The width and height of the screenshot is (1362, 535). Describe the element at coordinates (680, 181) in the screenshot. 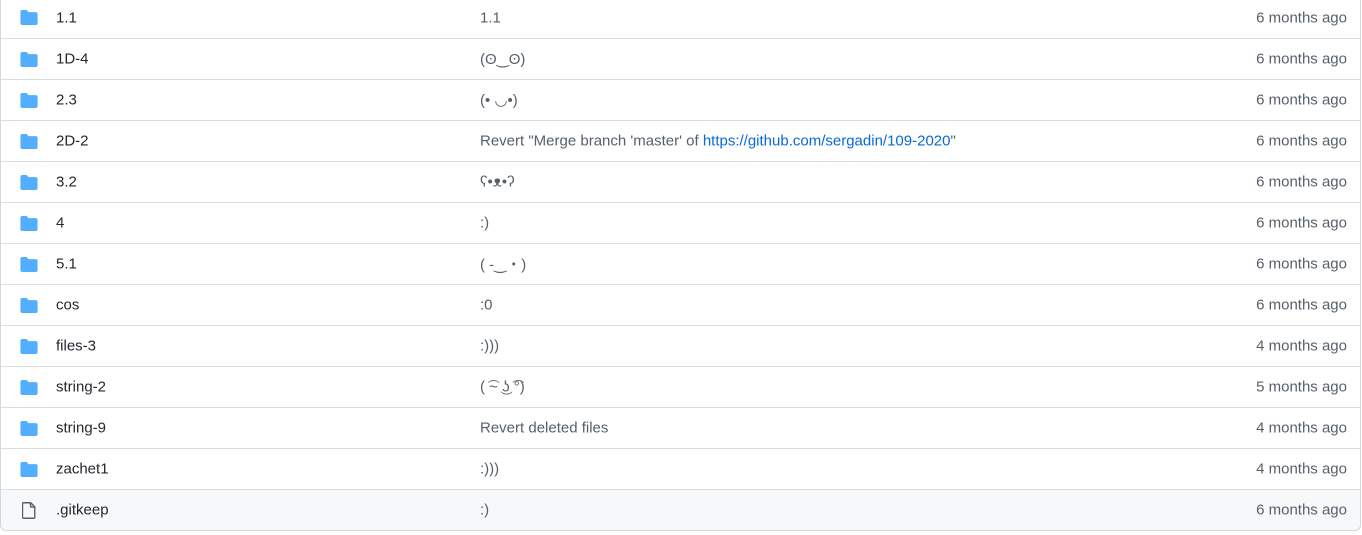

I see `file-row-3-2: 3.2 ʕ•ᴥ•ʔ 6 months ago` at that location.